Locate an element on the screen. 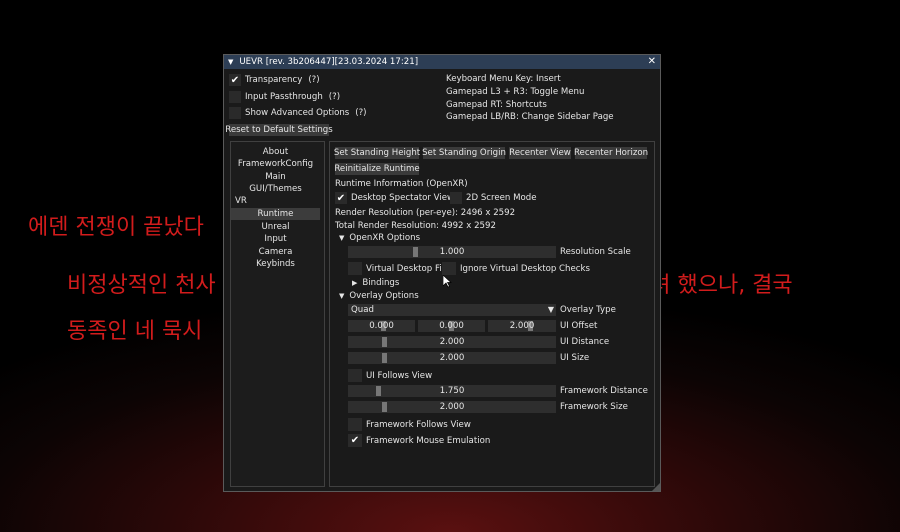 The image size is (900, 532). framework-follows-view-option: Framework Follows View is located at coordinates (409, 424).